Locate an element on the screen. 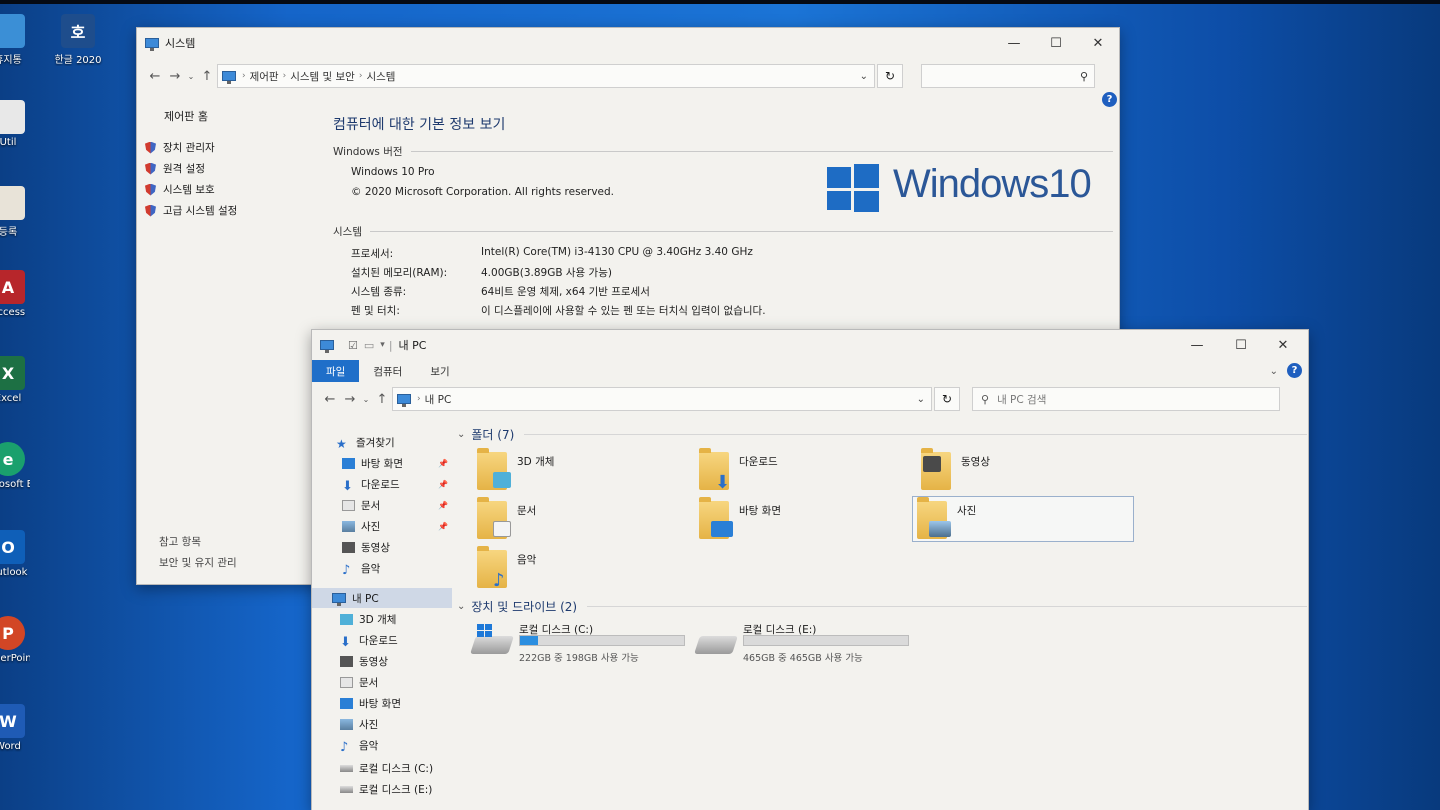  desktop-icon-recycle-bin: 휴지통 is located at coordinates (15, 40).